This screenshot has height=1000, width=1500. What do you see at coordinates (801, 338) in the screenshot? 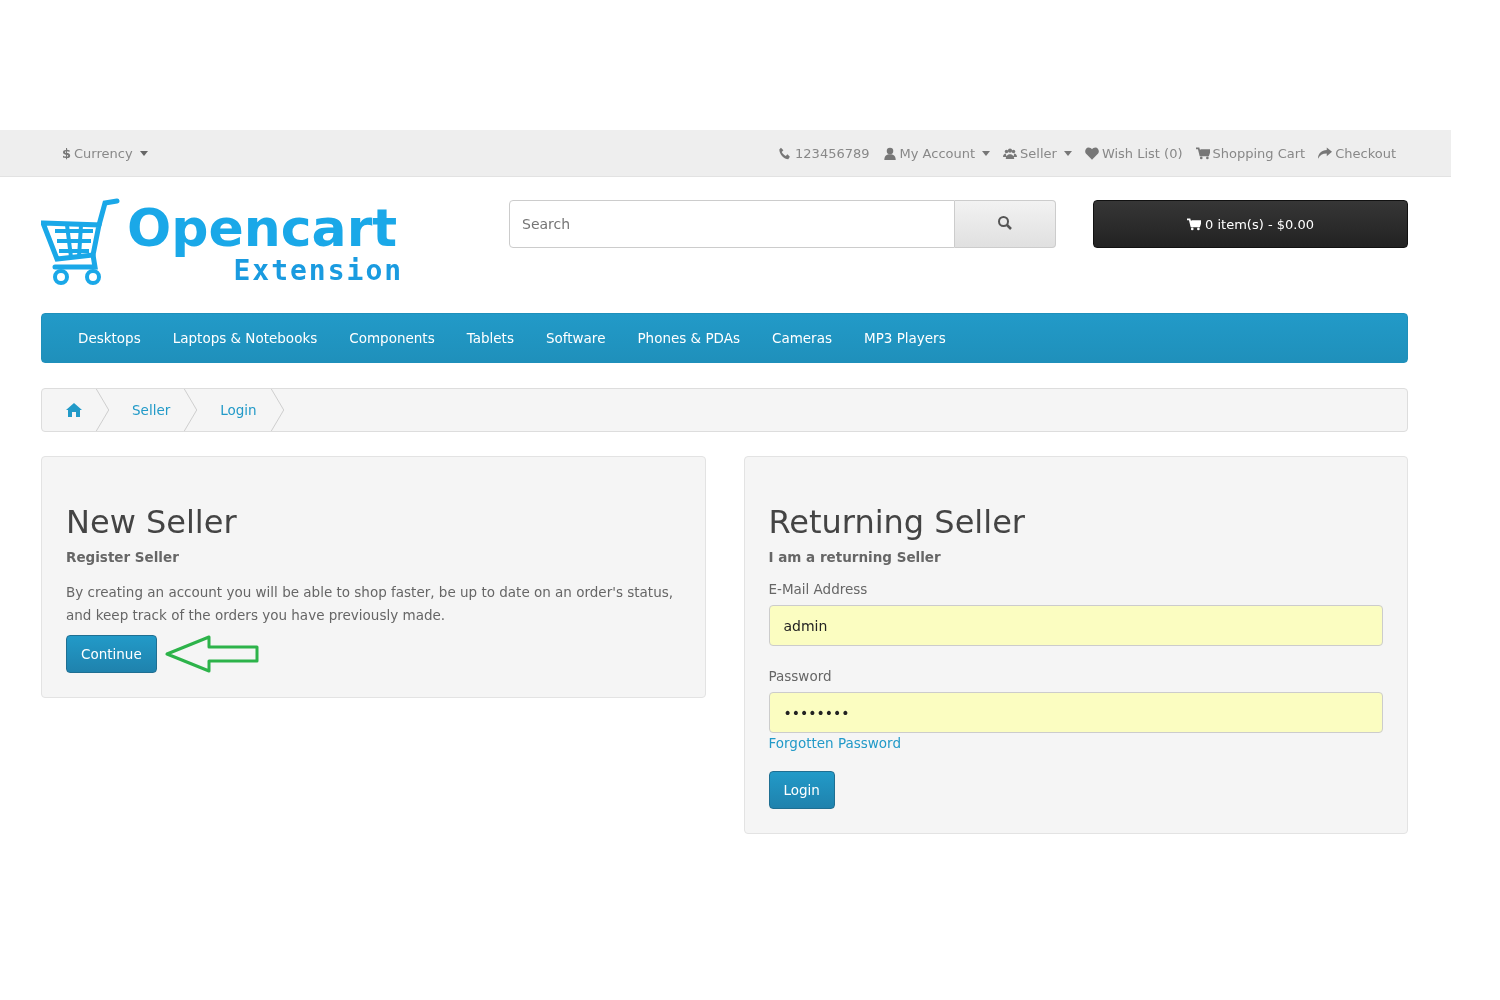
I see `menu-item: Cameras` at bounding box center [801, 338].